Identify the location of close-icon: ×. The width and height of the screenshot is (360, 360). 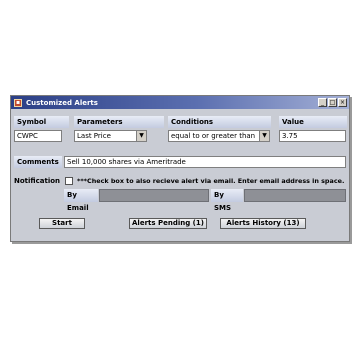
(342, 102).